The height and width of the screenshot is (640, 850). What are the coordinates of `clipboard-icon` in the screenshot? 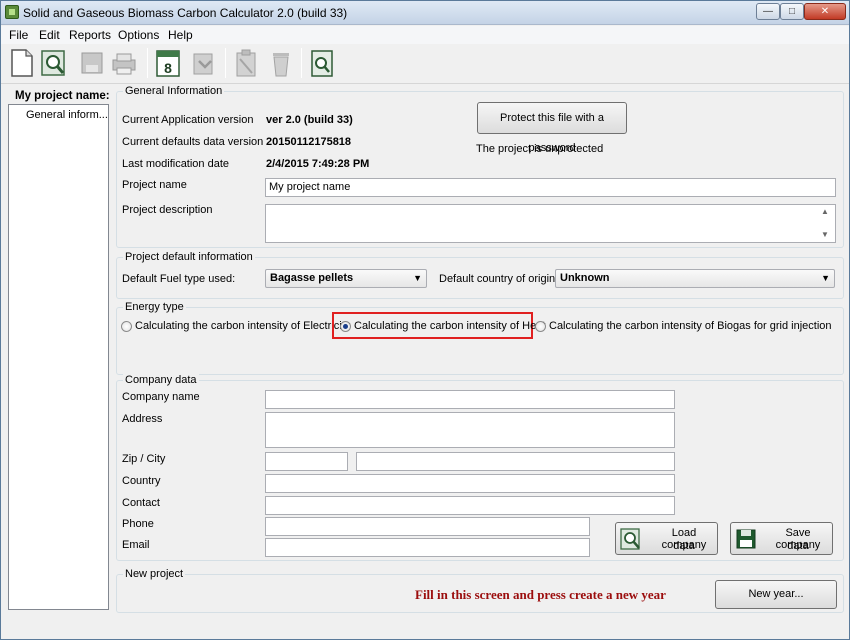 It's located at (246, 63).